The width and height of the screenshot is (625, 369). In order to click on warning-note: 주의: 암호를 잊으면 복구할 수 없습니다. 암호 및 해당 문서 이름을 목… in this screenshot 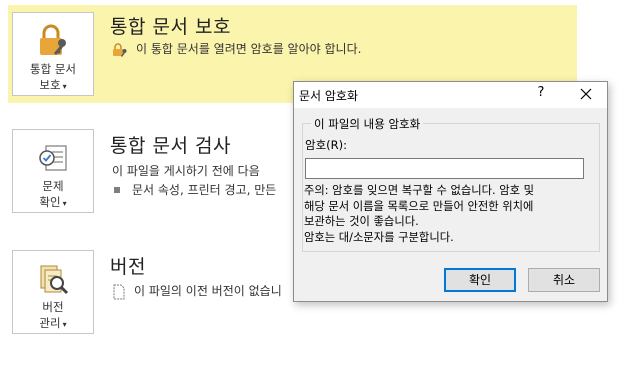, I will do `click(449, 214)`.